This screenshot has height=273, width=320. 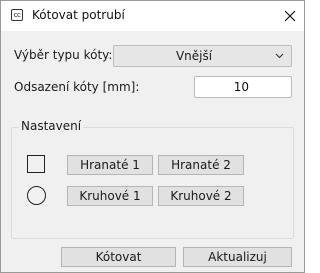 I want to click on square-2-button: Hranaté 2, so click(x=201, y=165).